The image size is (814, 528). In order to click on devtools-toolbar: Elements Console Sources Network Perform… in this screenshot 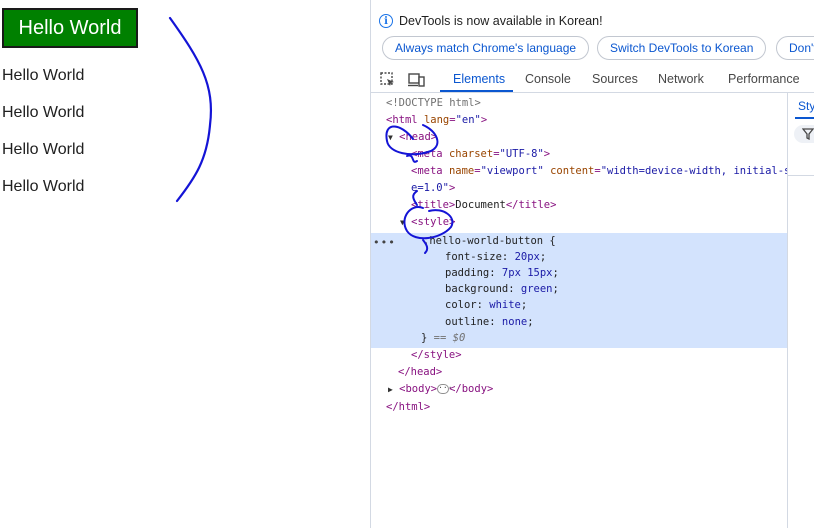, I will do `click(592, 79)`.